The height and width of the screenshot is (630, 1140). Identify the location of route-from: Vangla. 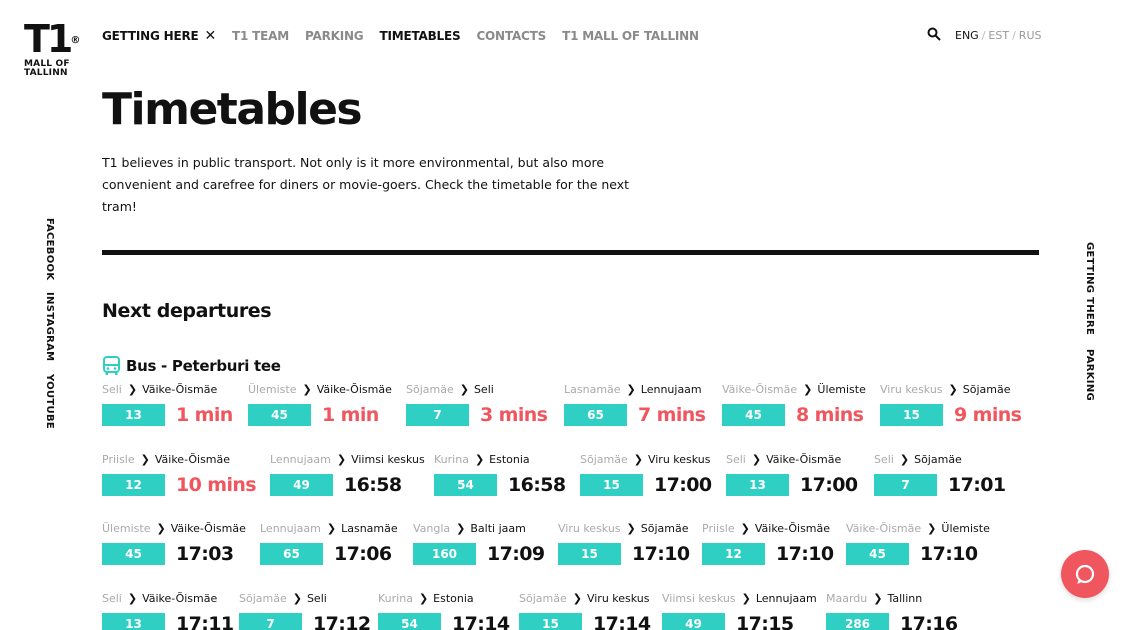
(432, 528).